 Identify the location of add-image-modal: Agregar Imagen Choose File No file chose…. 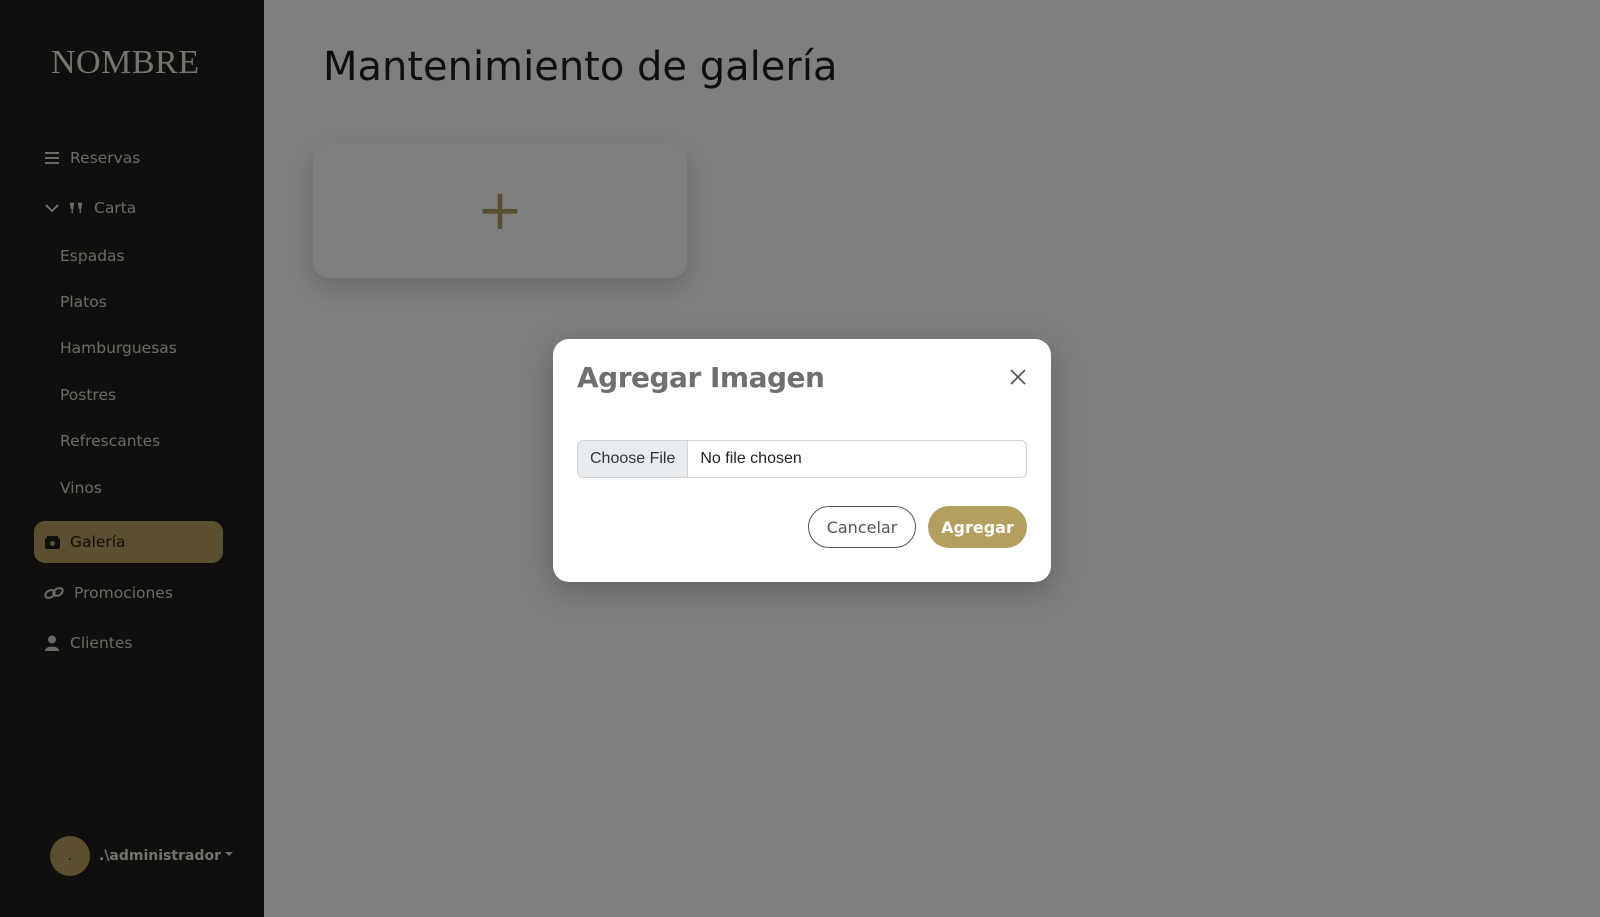
(802, 460).